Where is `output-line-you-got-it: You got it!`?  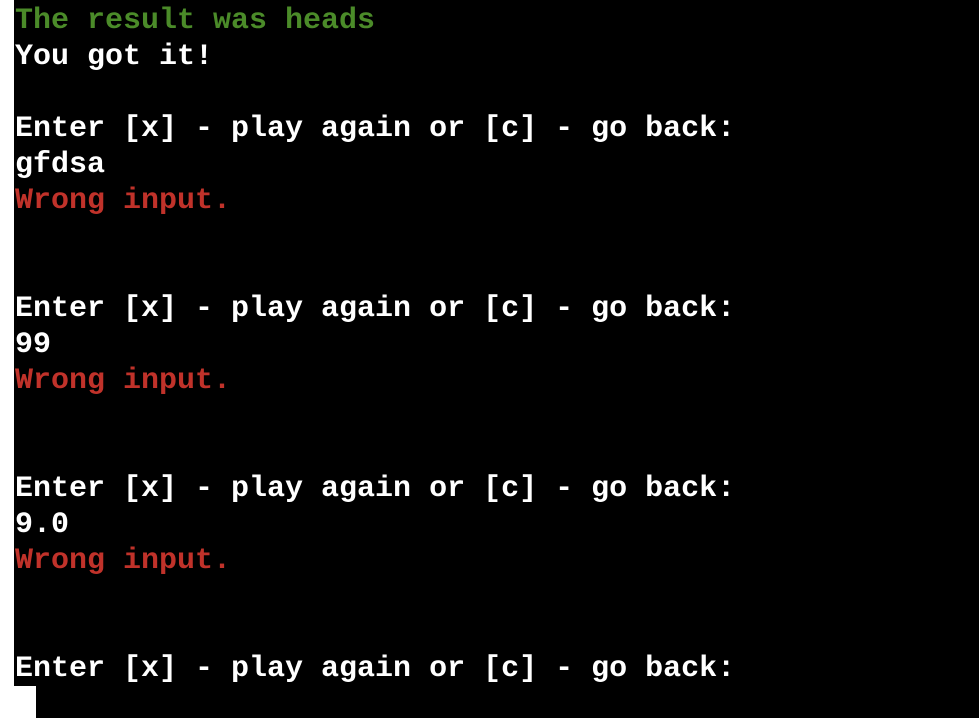 output-line-you-got-it: You got it! is located at coordinates (114, 57).